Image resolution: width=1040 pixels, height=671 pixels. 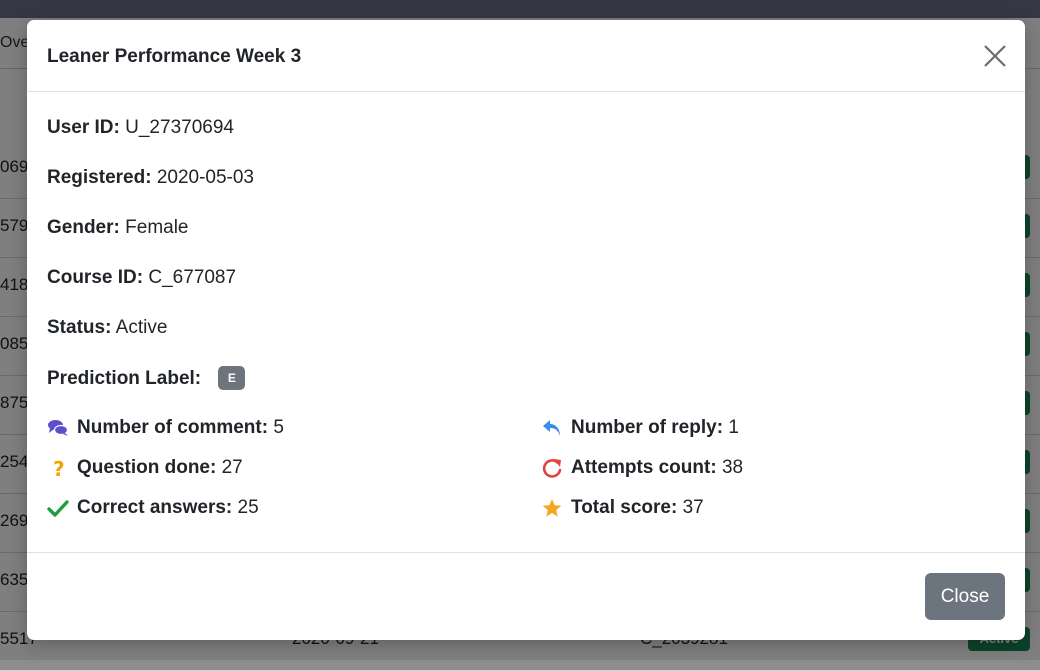 What do you see at coordinates (624, 507) in the screenshot?
I see `stat-label: Total score:` at bounding box center [624, 507].